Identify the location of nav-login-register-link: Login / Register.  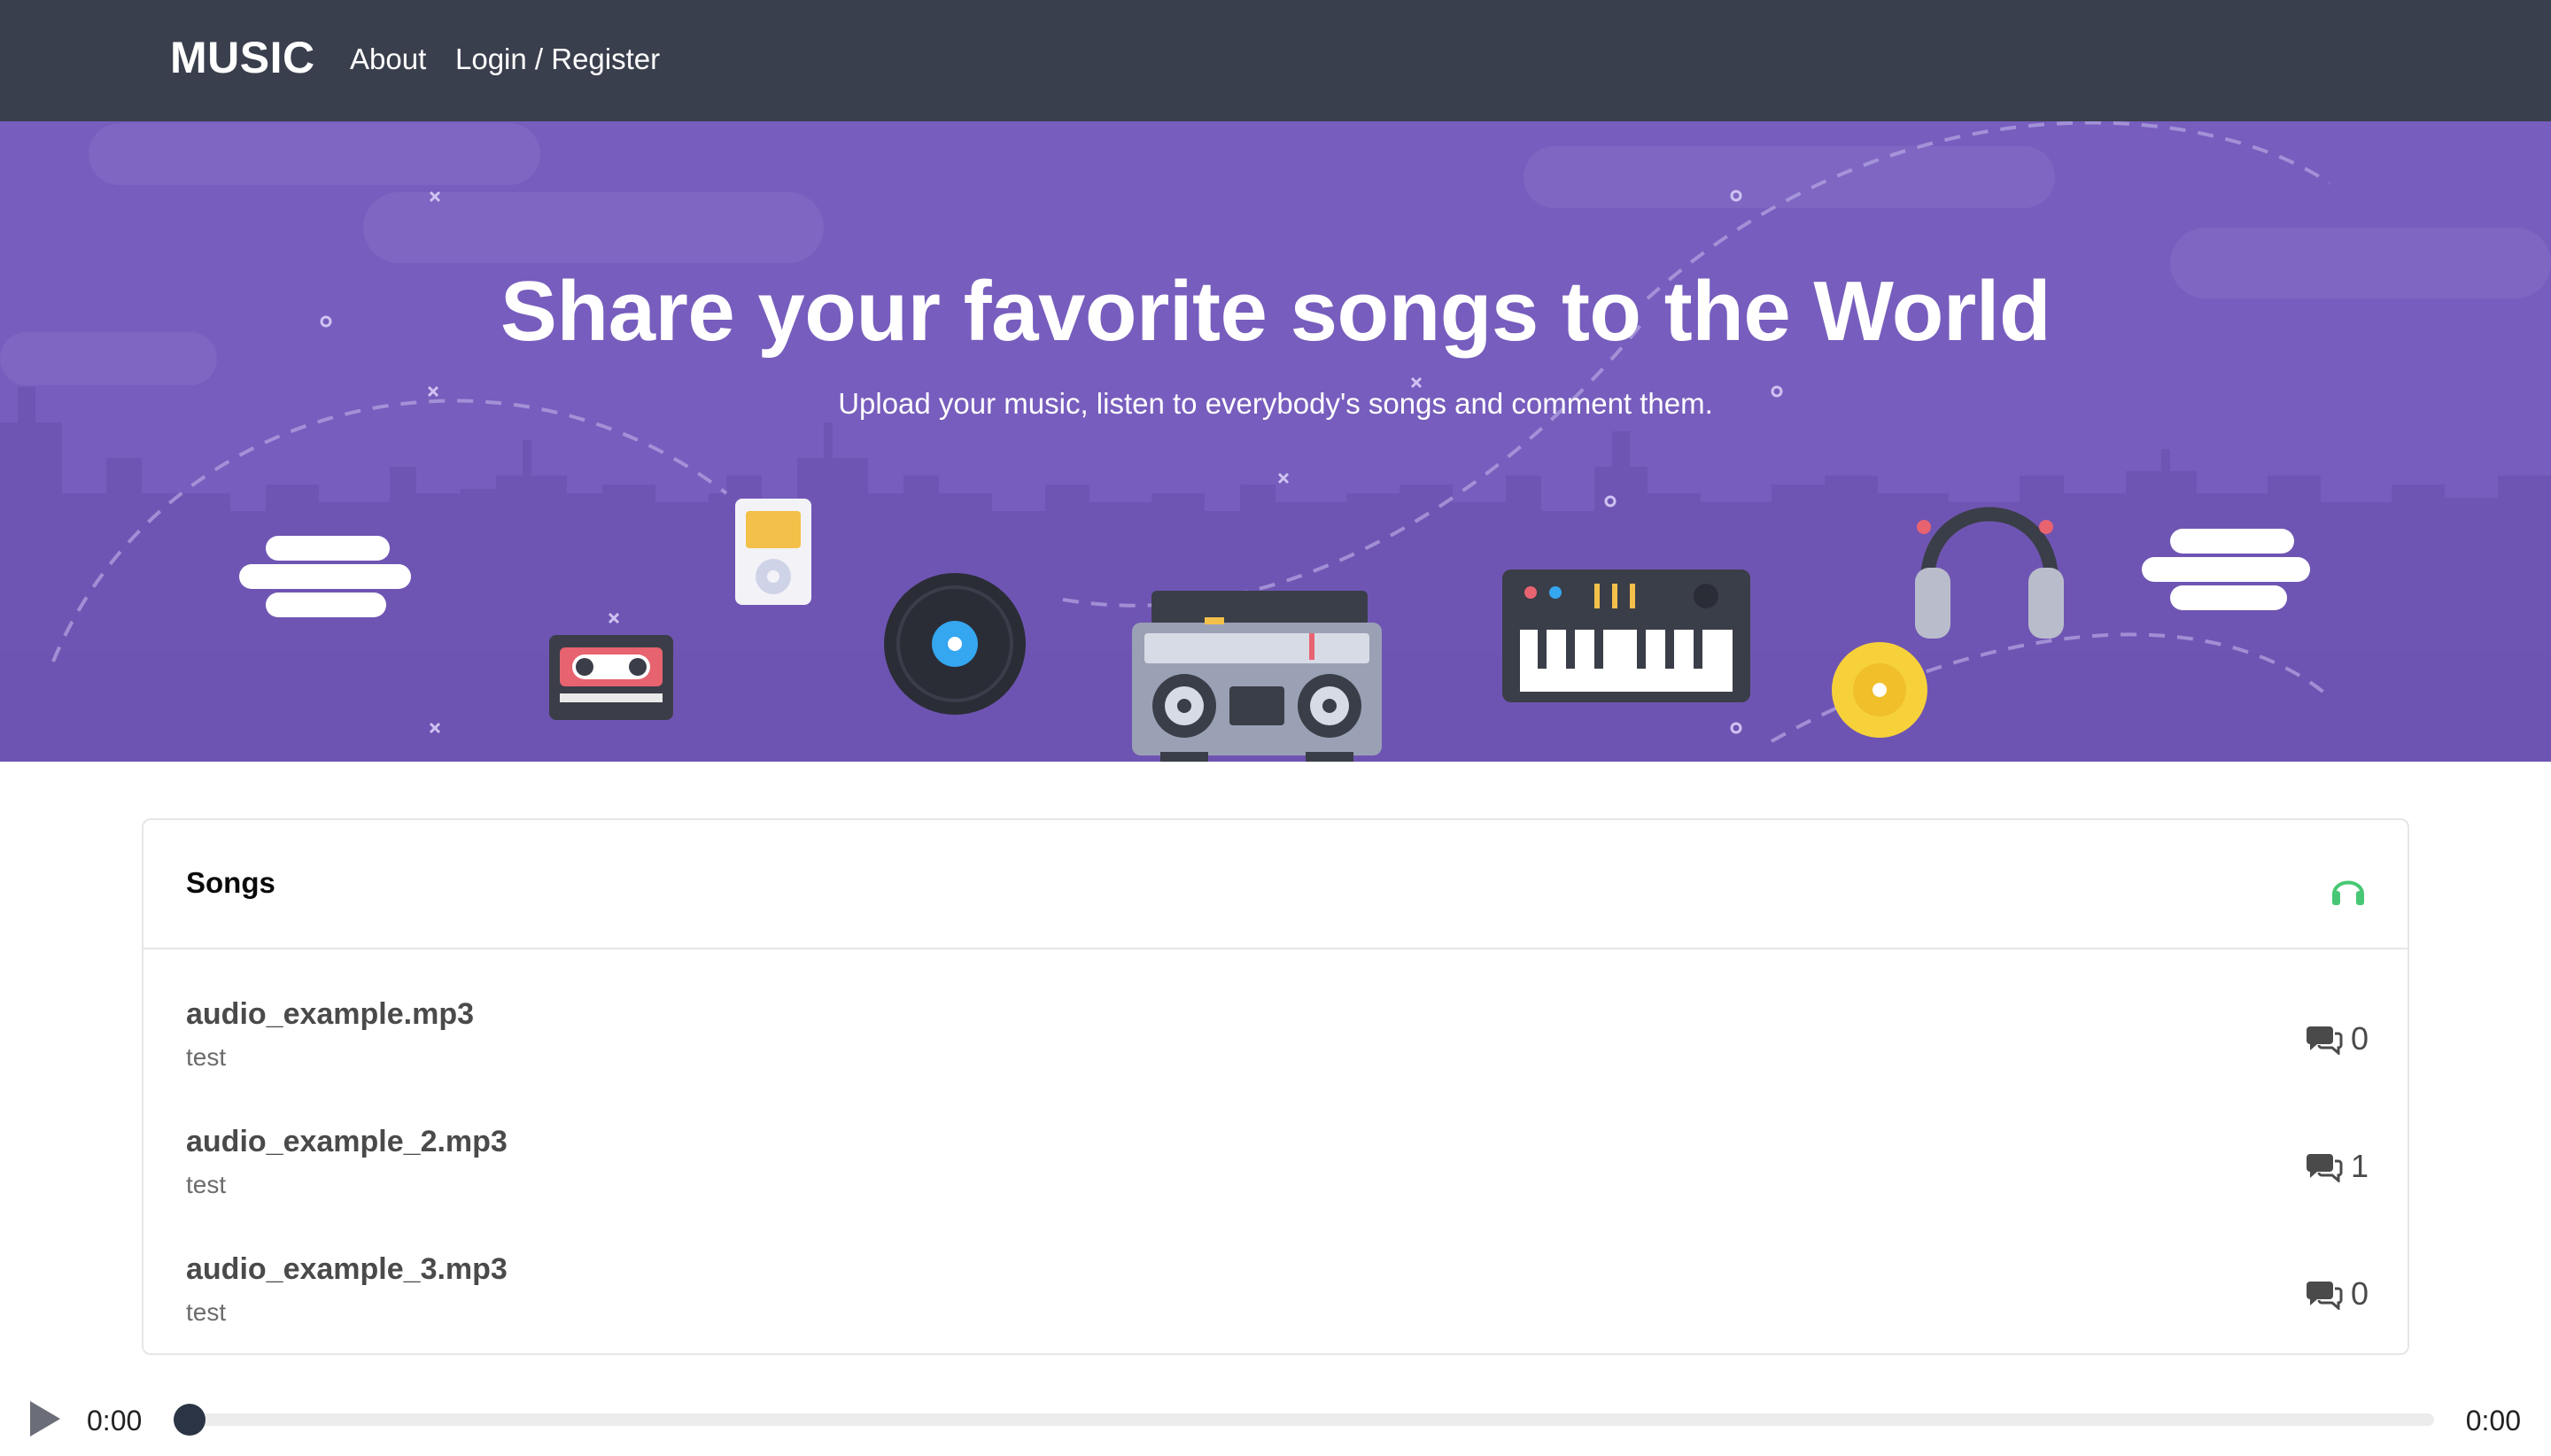
(557, 59).